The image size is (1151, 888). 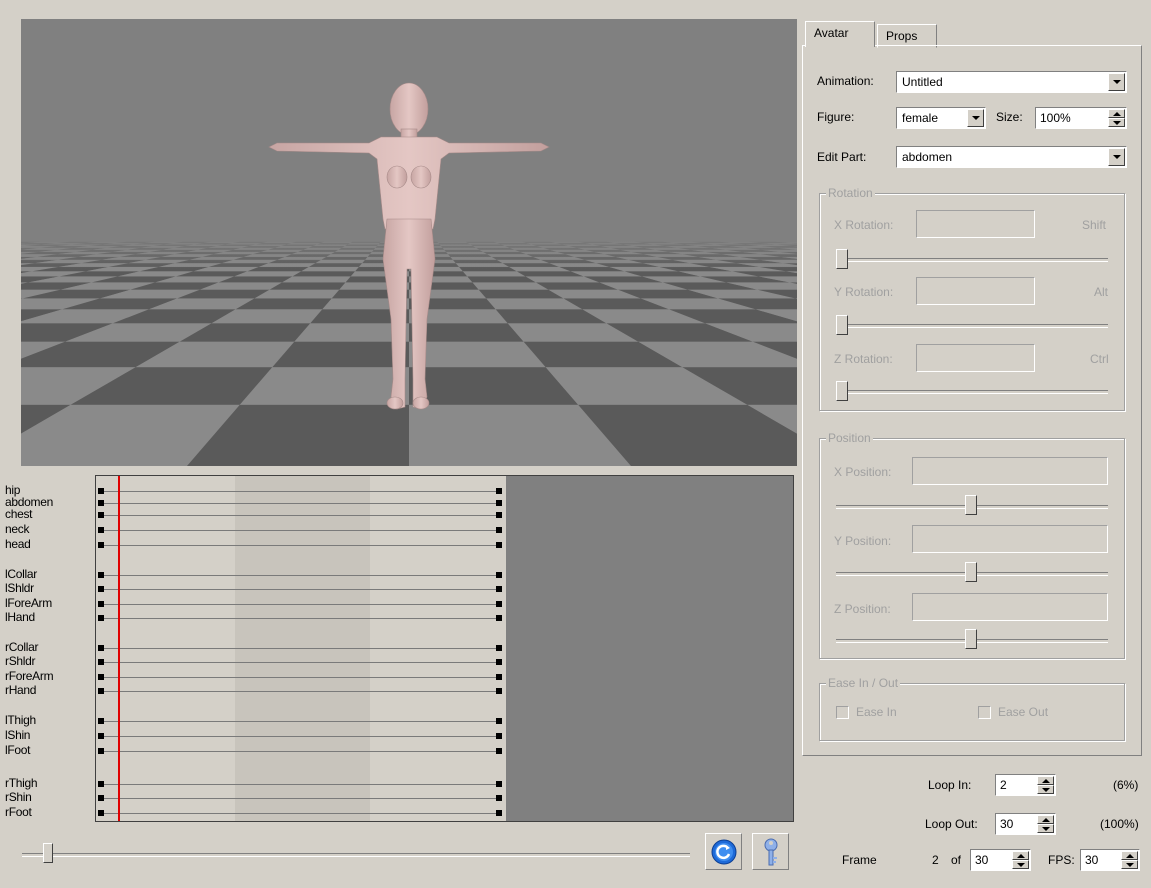 I want to click on frame-label: Frame, so click(x=859, y=860).